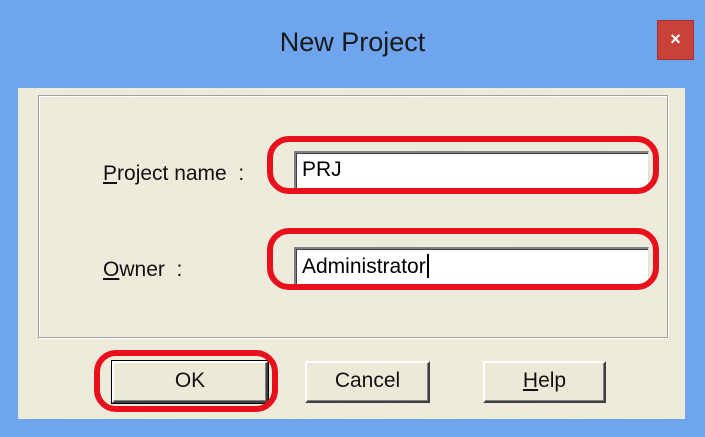 The image size is (705, 437). What do you see at coordinates (471, 171) in the screenshot?
I see `project-name-input: PRJ` at bounding box center [471, 171].